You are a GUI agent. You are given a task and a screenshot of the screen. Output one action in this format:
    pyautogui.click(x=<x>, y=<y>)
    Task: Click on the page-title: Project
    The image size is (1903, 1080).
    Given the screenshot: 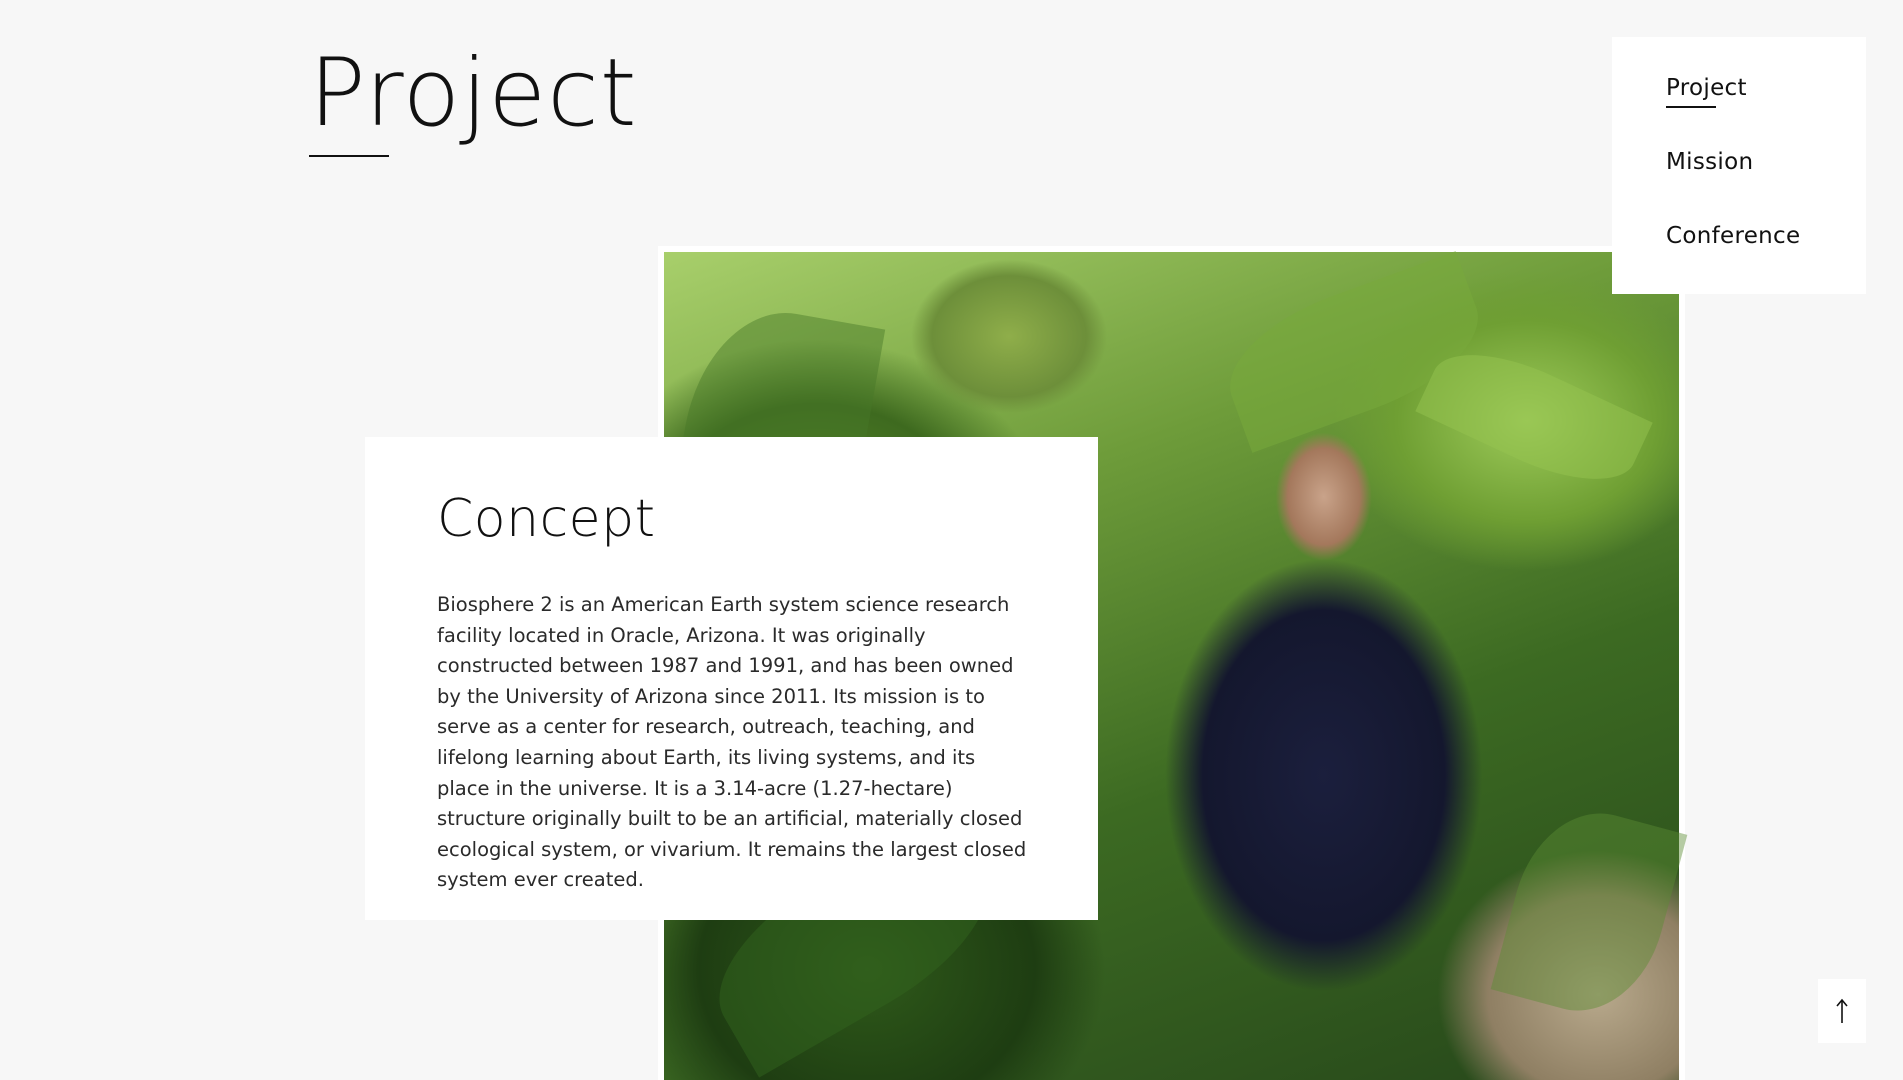 What is the action you would take?
    pyautogui.click(x=473, y=93)
    